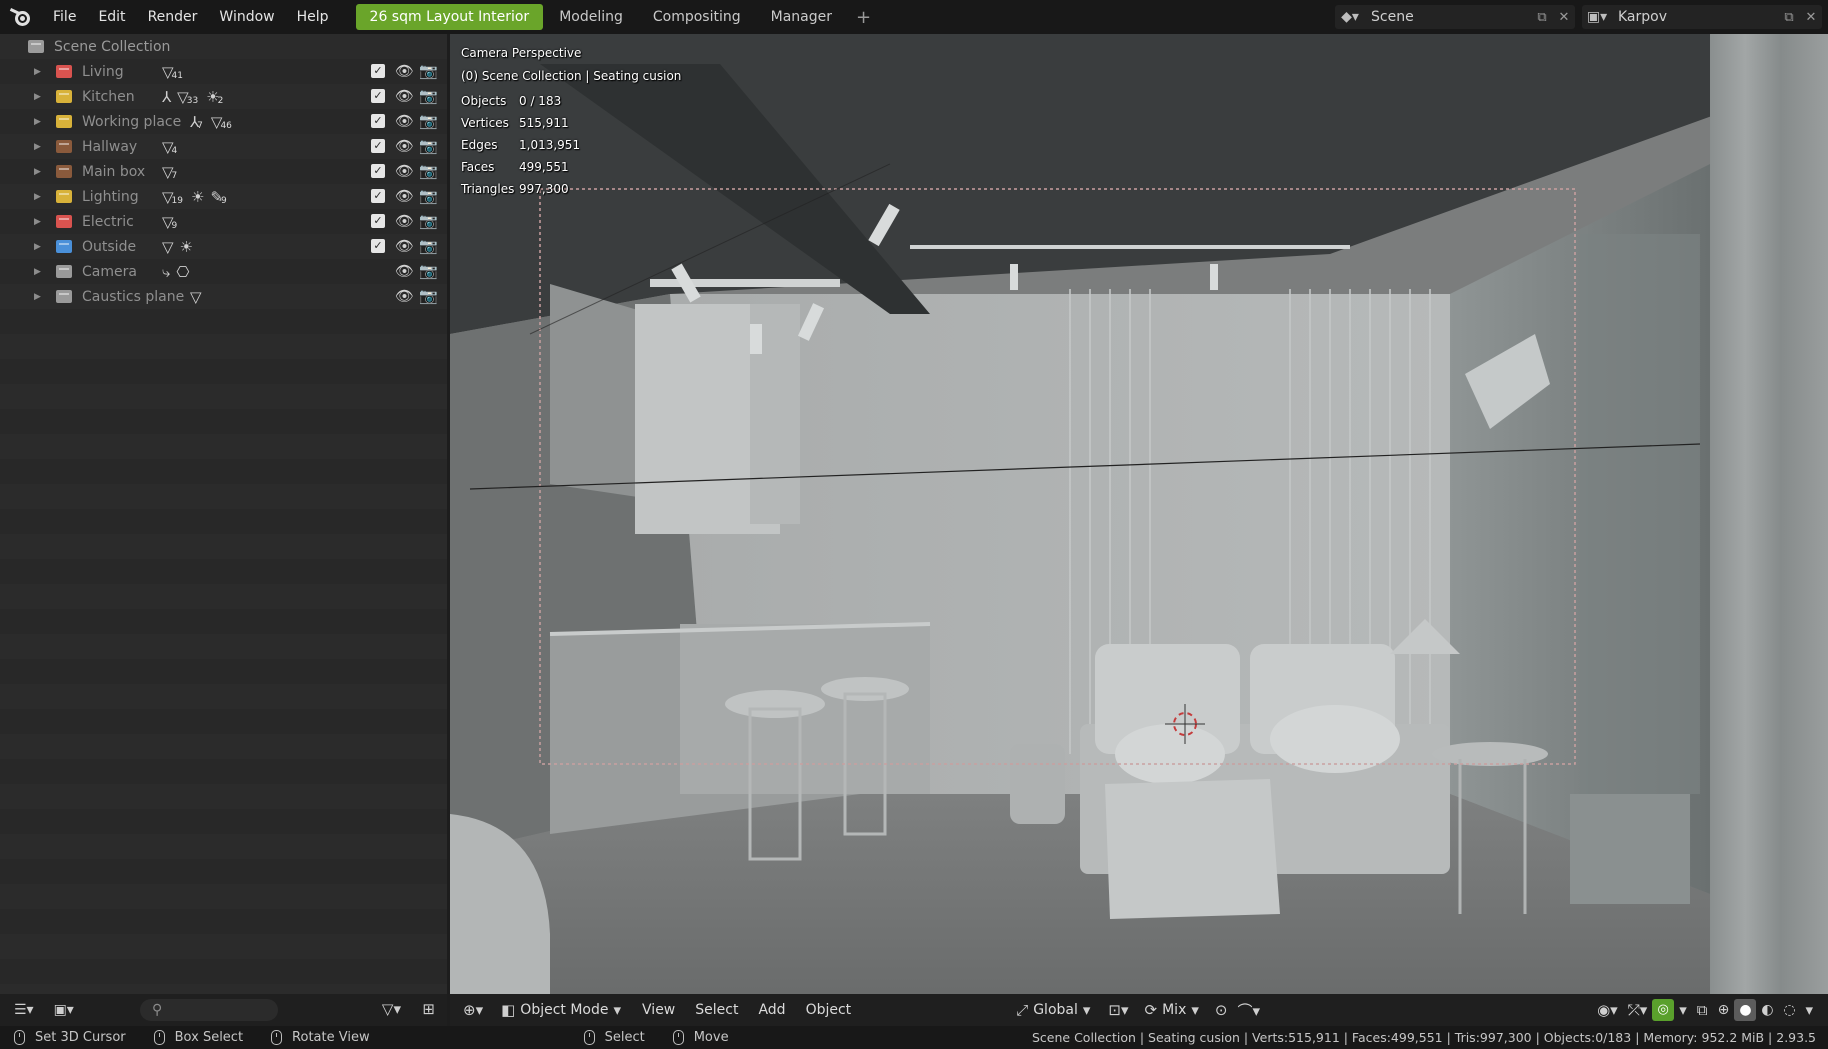 The height and width of the screenshot is (1049, 1828). Describe the element at coordinates (1350, 17) in the screenshot. I see `scene-icon: ◆▾` at that location.